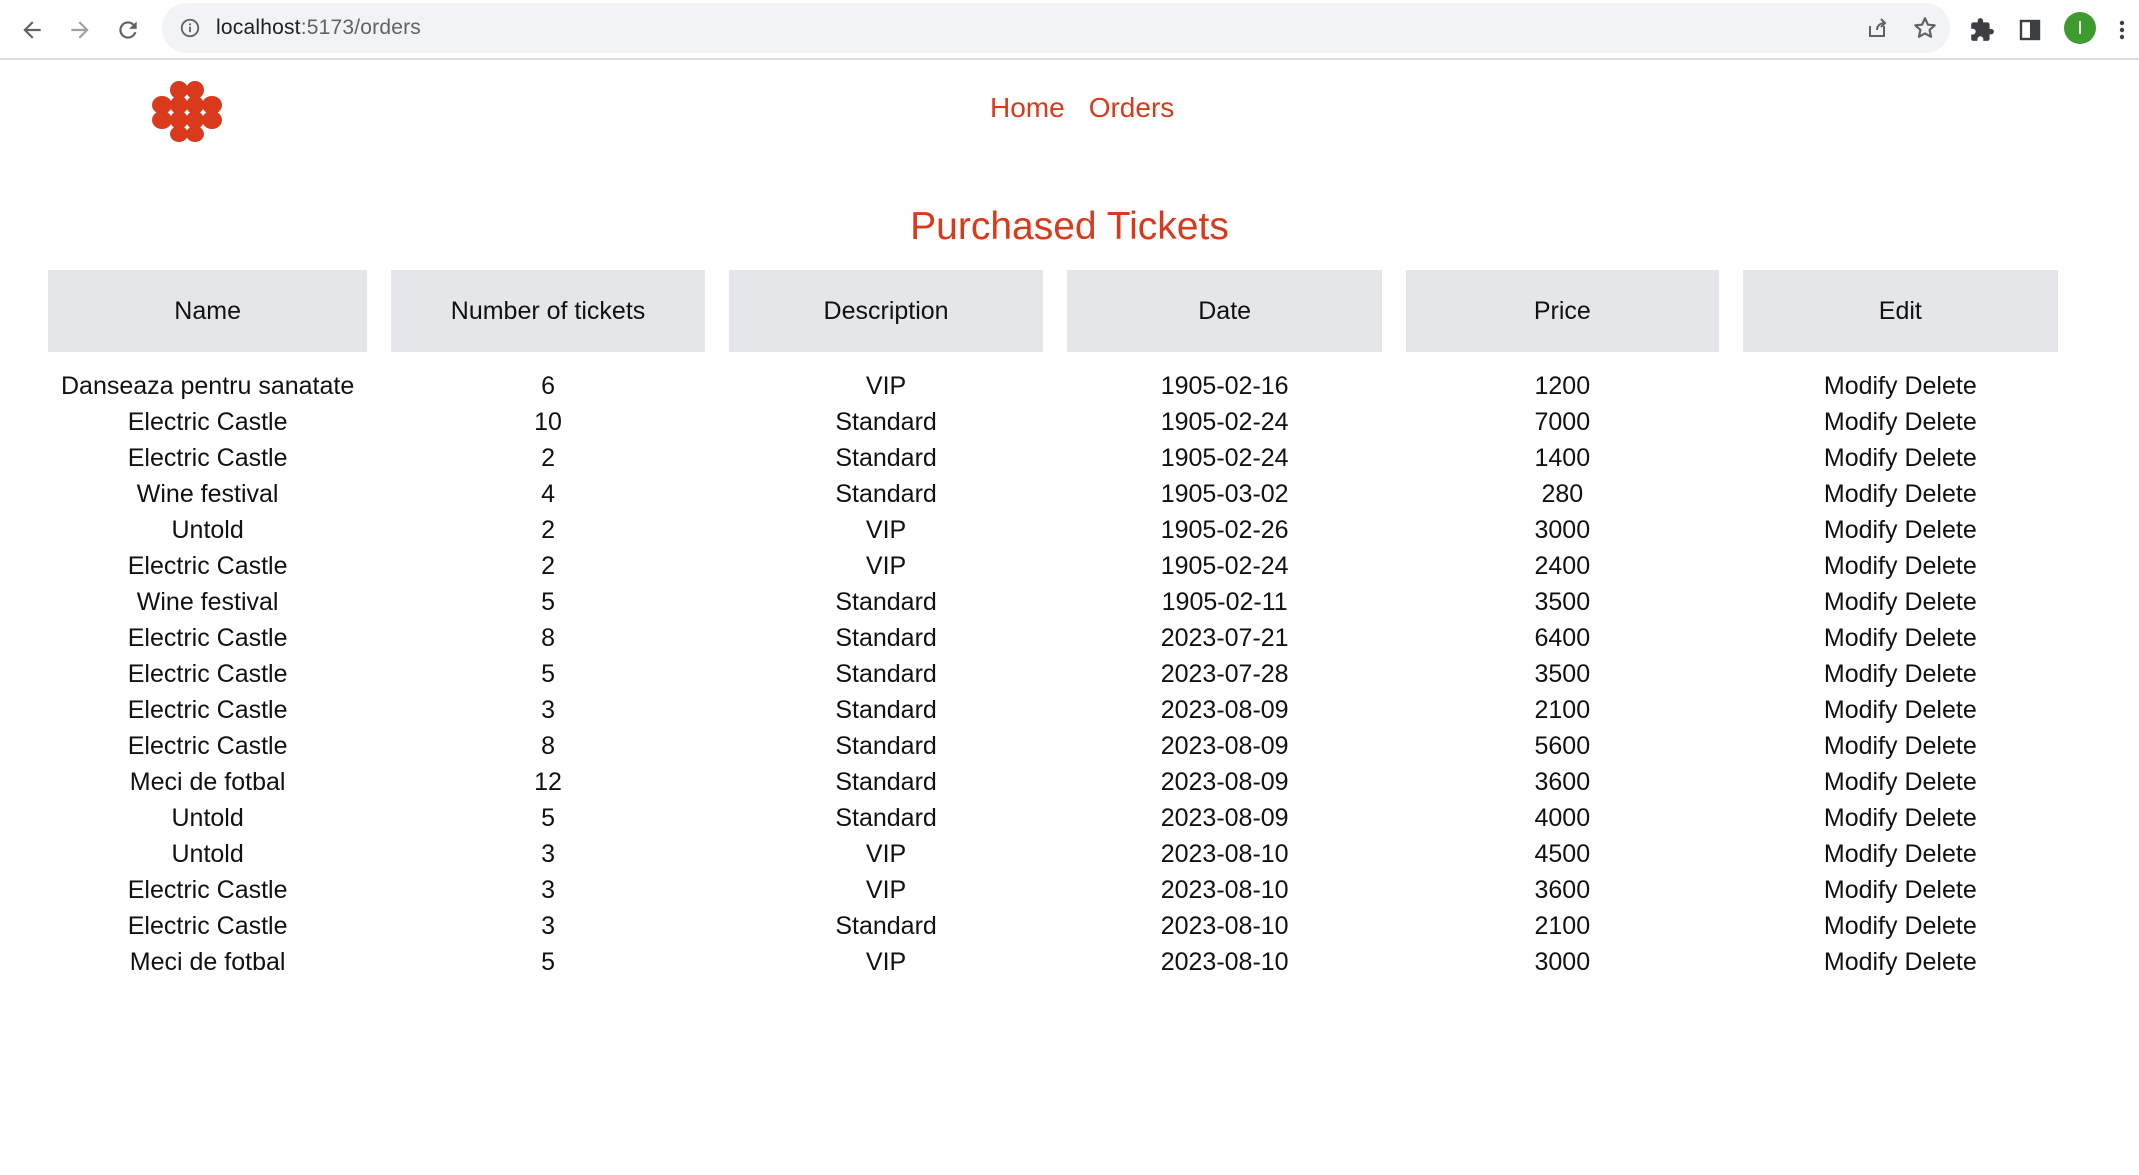 This screenshot has width=2139, height=1175. I want to click on cell-price: 2400, so click(1562, 565).